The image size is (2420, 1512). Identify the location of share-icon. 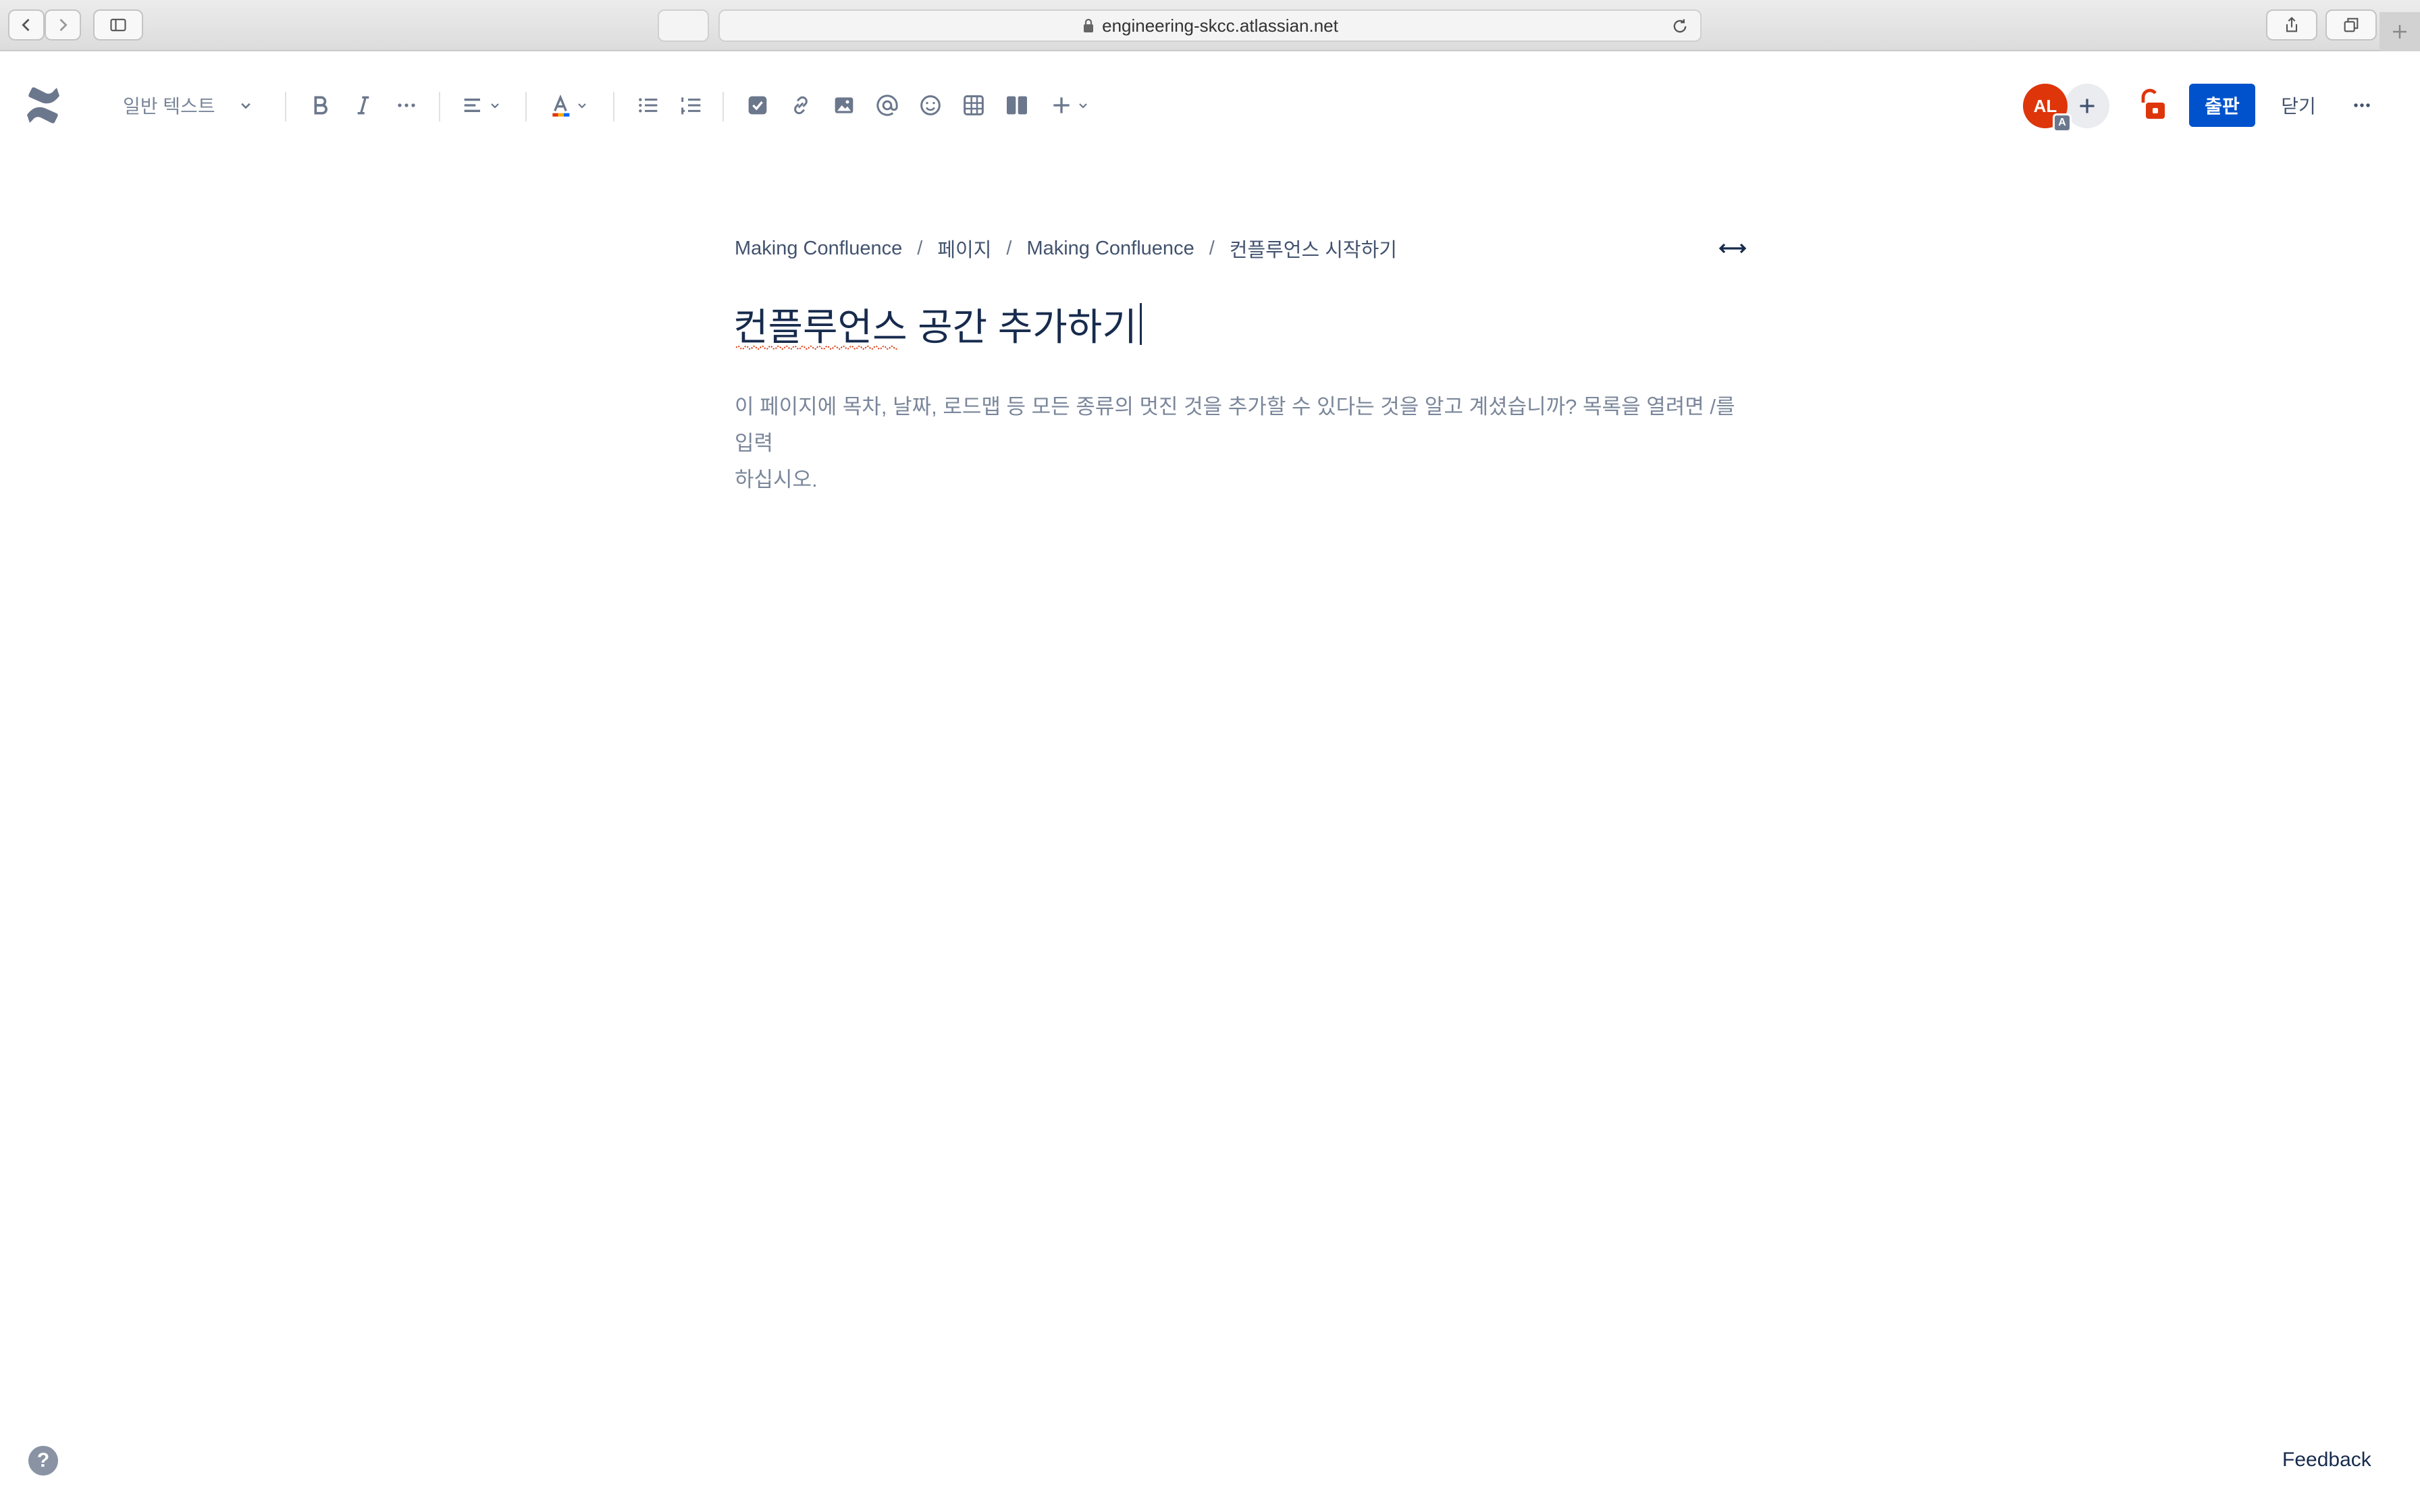
(2292, 25).